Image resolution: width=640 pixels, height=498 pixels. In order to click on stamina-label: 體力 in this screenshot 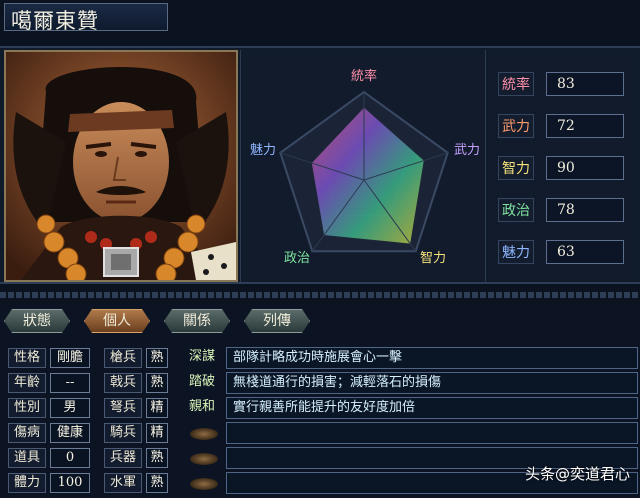, I will do `click(27, 483)`.